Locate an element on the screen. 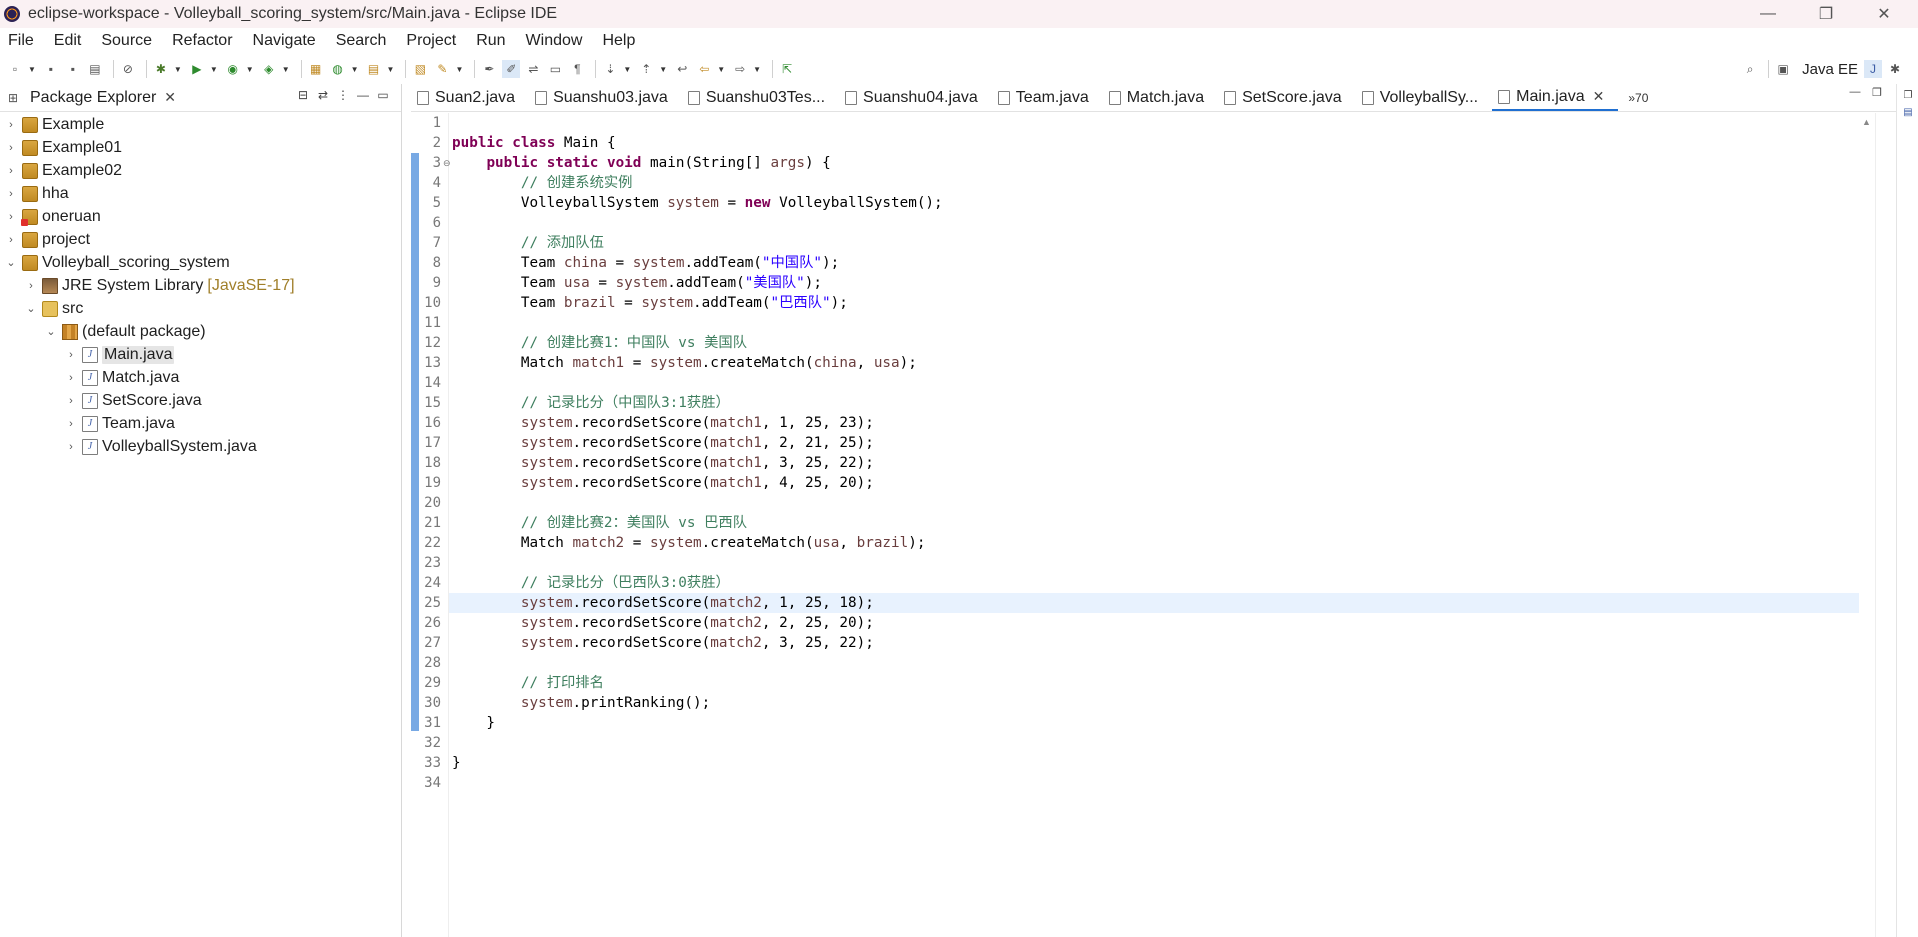  show-whitespace-chars-icon: ¶ is located at coordinates (577, 69).